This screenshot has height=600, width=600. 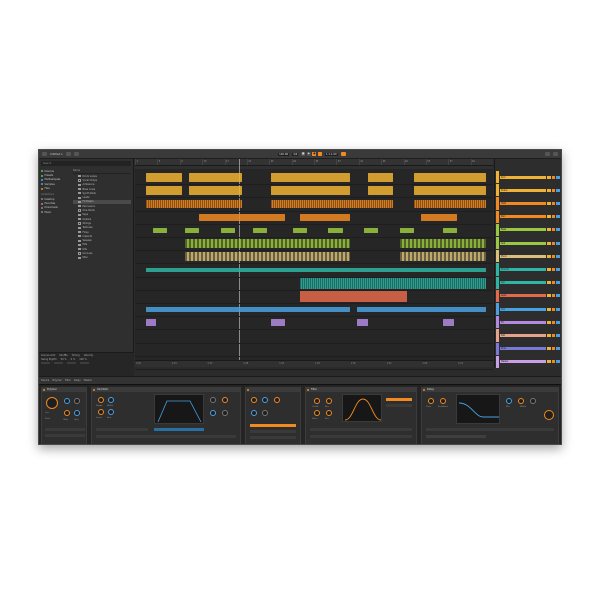 I want to click on track-lane, so click(x=314, y=350).